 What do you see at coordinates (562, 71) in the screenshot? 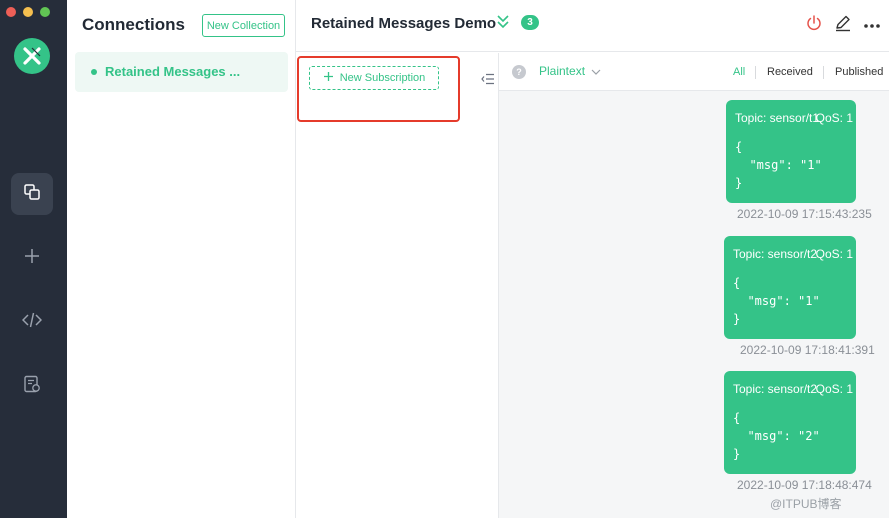
I see `payload-format-value: Plaintext` at bounding box center [562, 71].